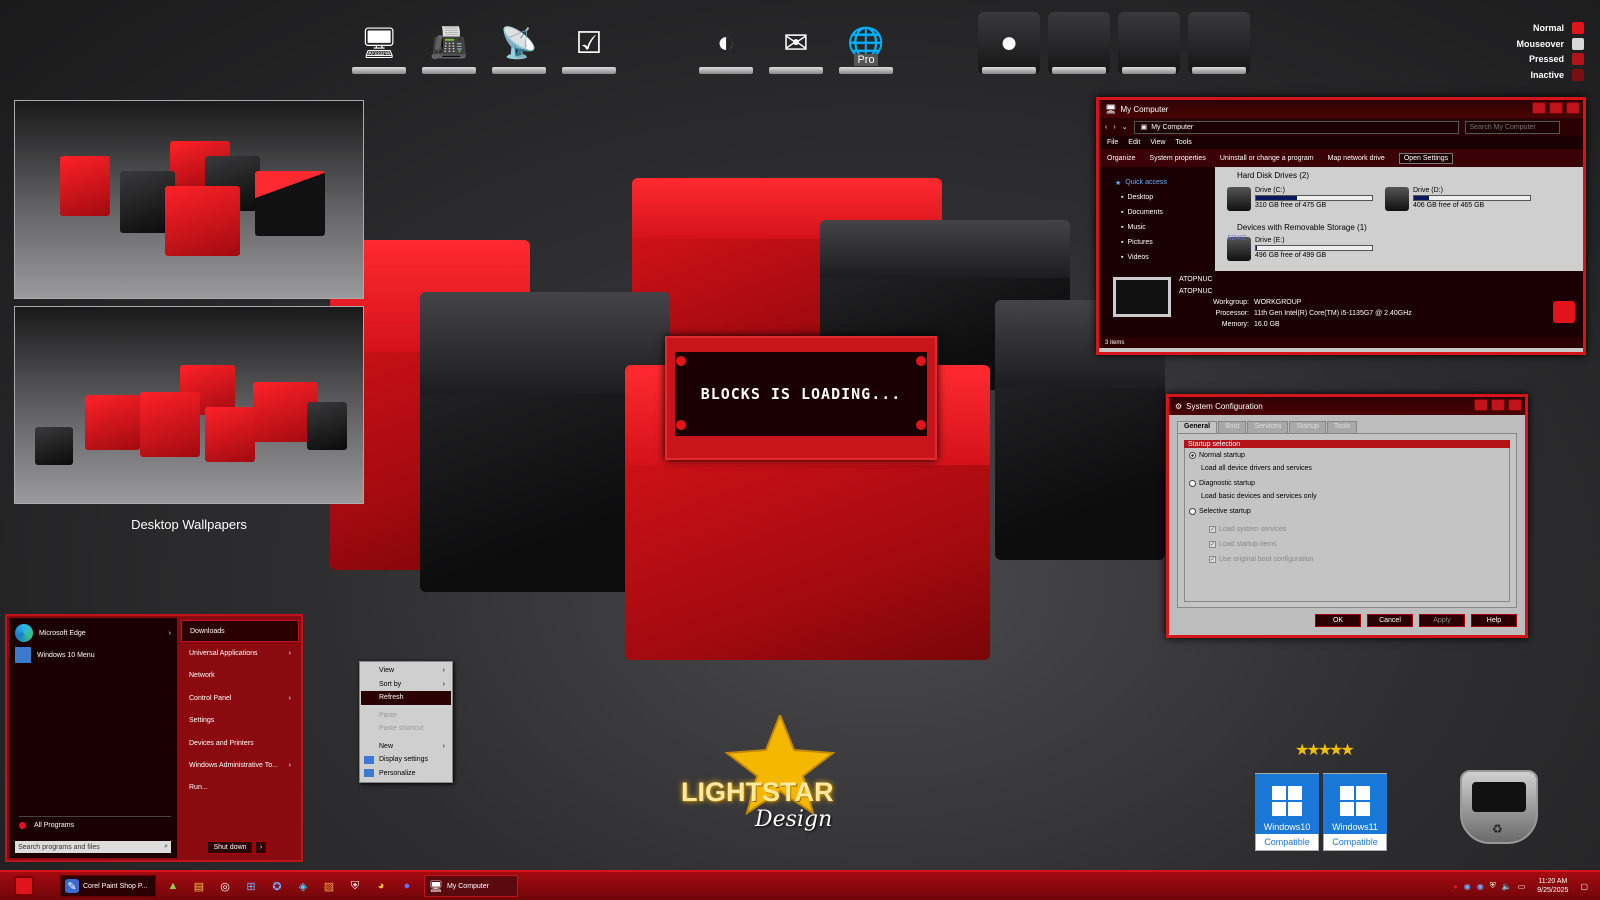 This screenshot has width=1600, height=900. What do you see at coordinates (471, 886) in the screenshot?
I see `taskbar-app-mycomputer: 🖥 My Computer` at bounding box center [471, 886].